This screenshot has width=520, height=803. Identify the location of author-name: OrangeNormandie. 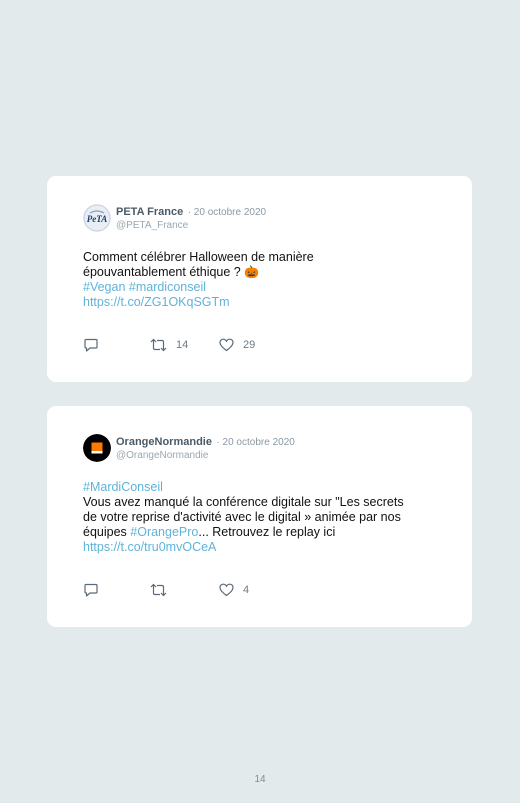
(164, 442).